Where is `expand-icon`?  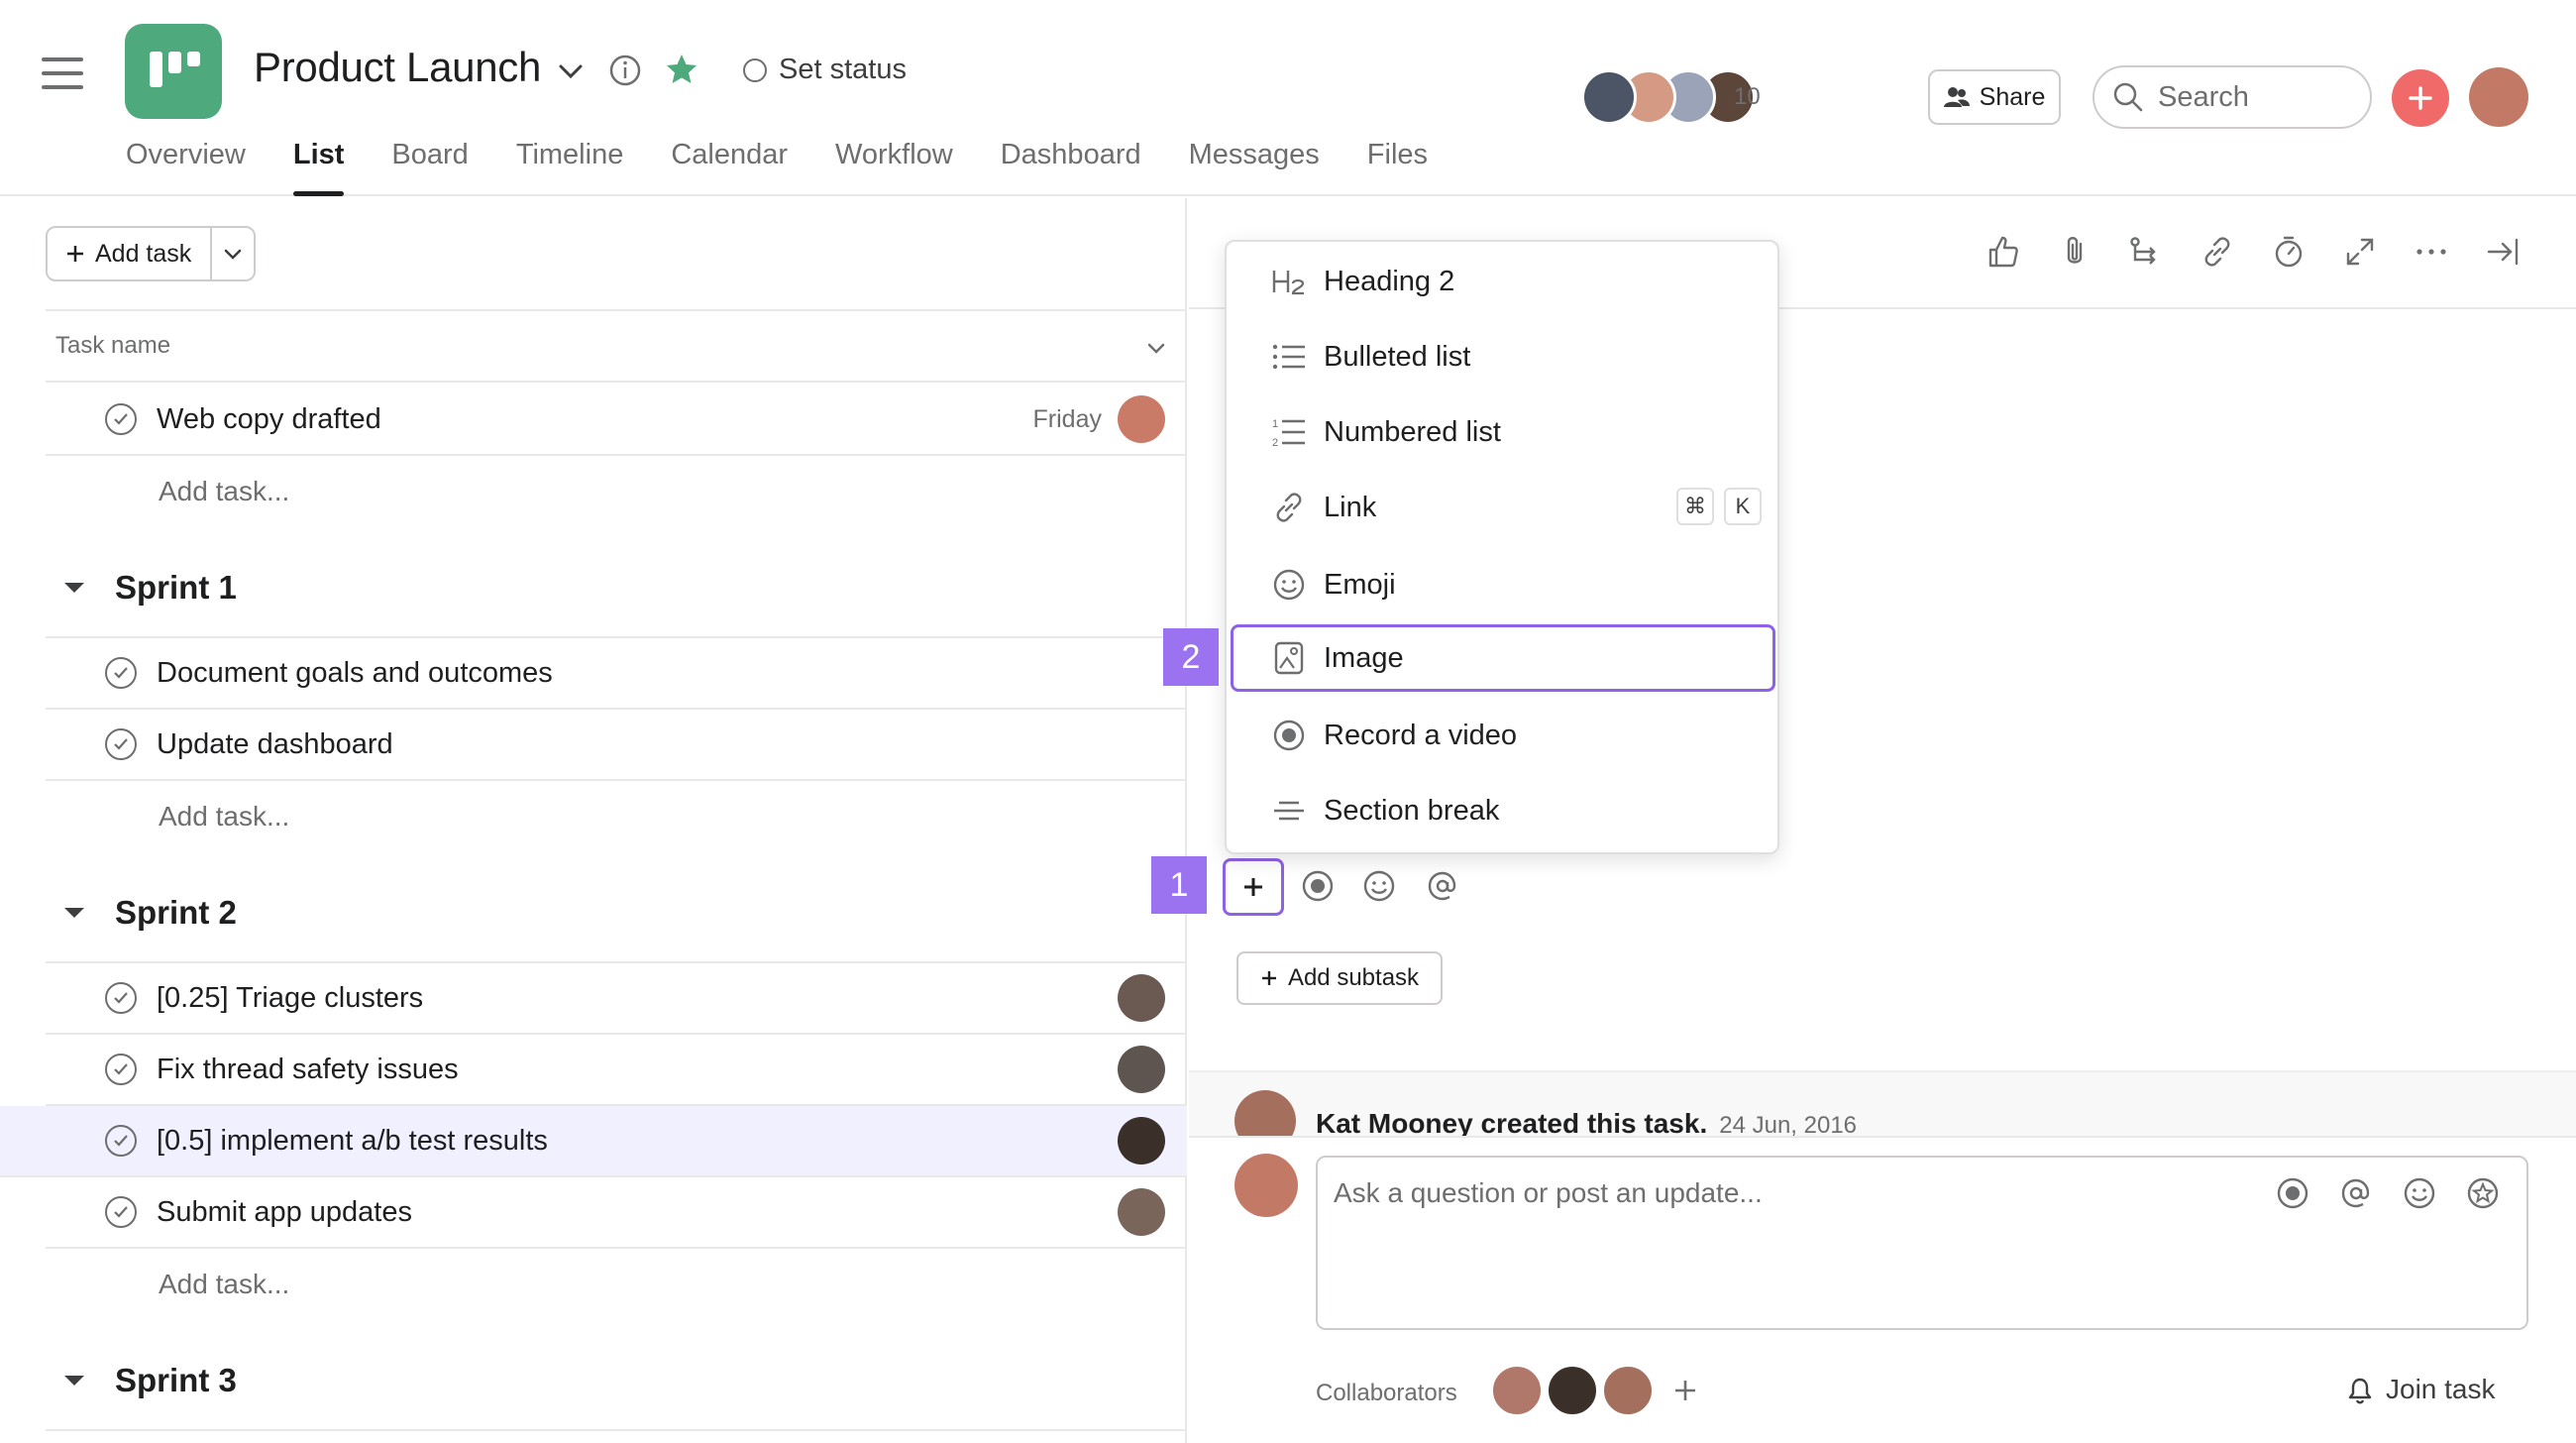
expand-icon is located at coordinates (2360, 252).